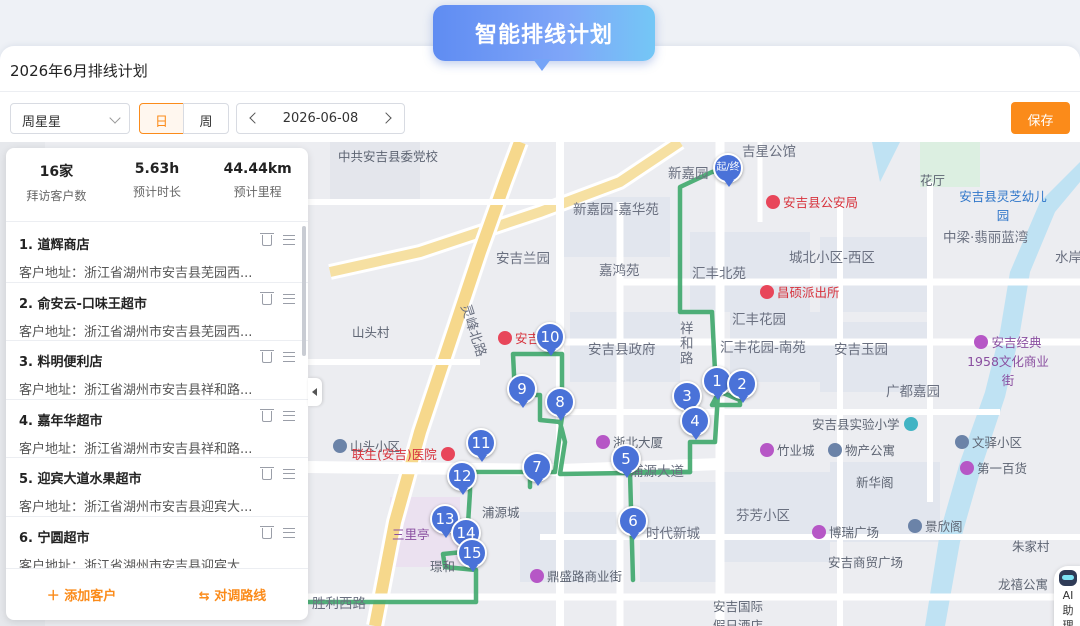 Image resolution: width=1080 pixels, height=626 pixels. I want to click on prev-date-icon, so click(255, 118).